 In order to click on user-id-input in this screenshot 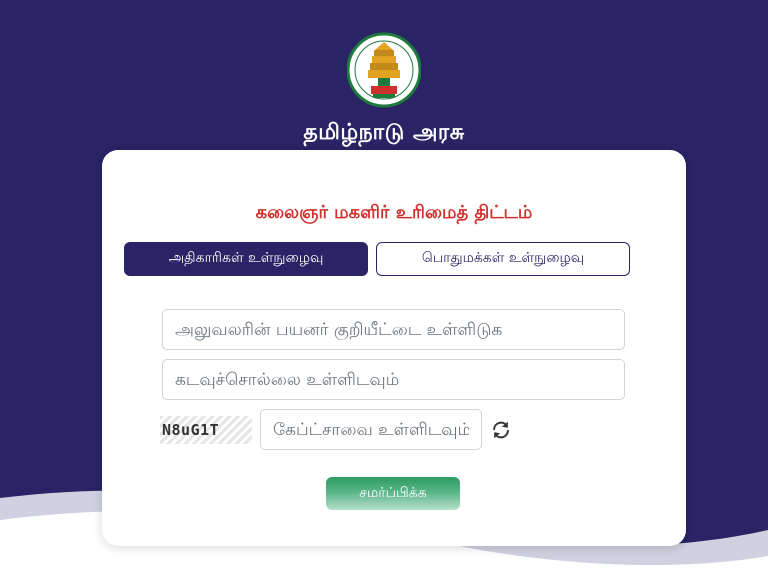, I will do `click(393, 329)`.